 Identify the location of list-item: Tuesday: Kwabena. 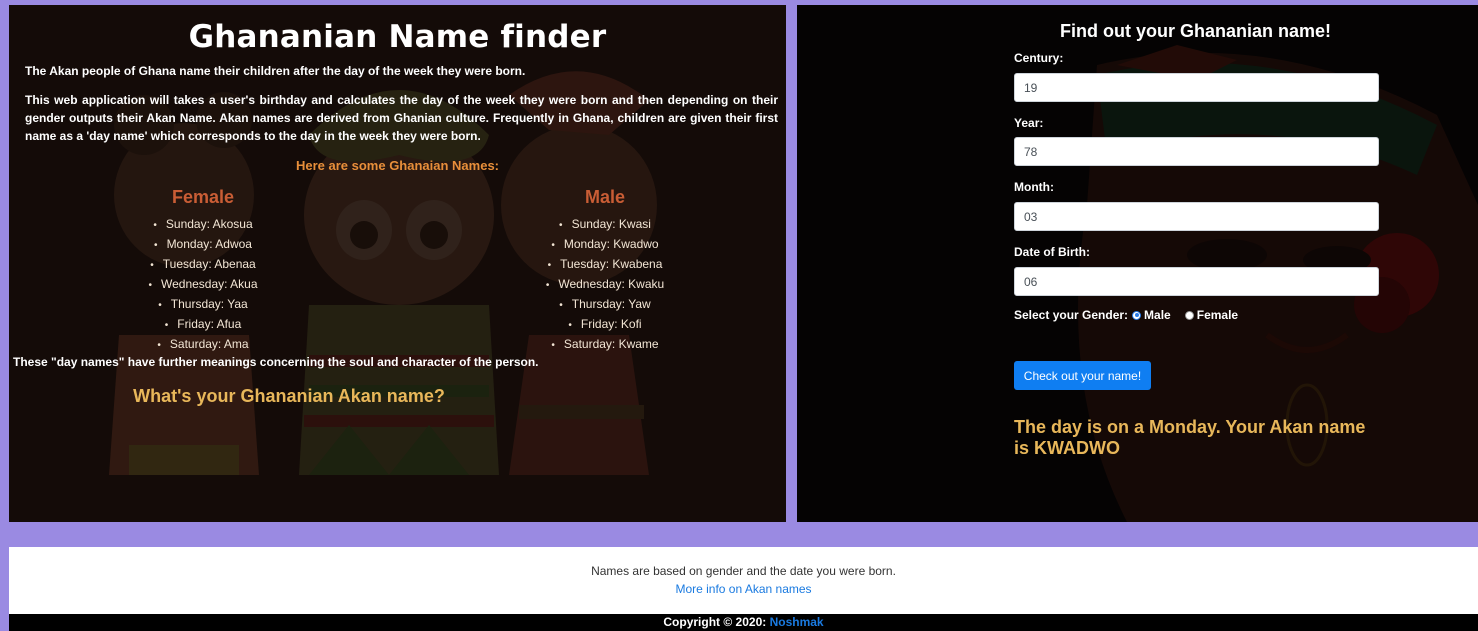
(605, 265).